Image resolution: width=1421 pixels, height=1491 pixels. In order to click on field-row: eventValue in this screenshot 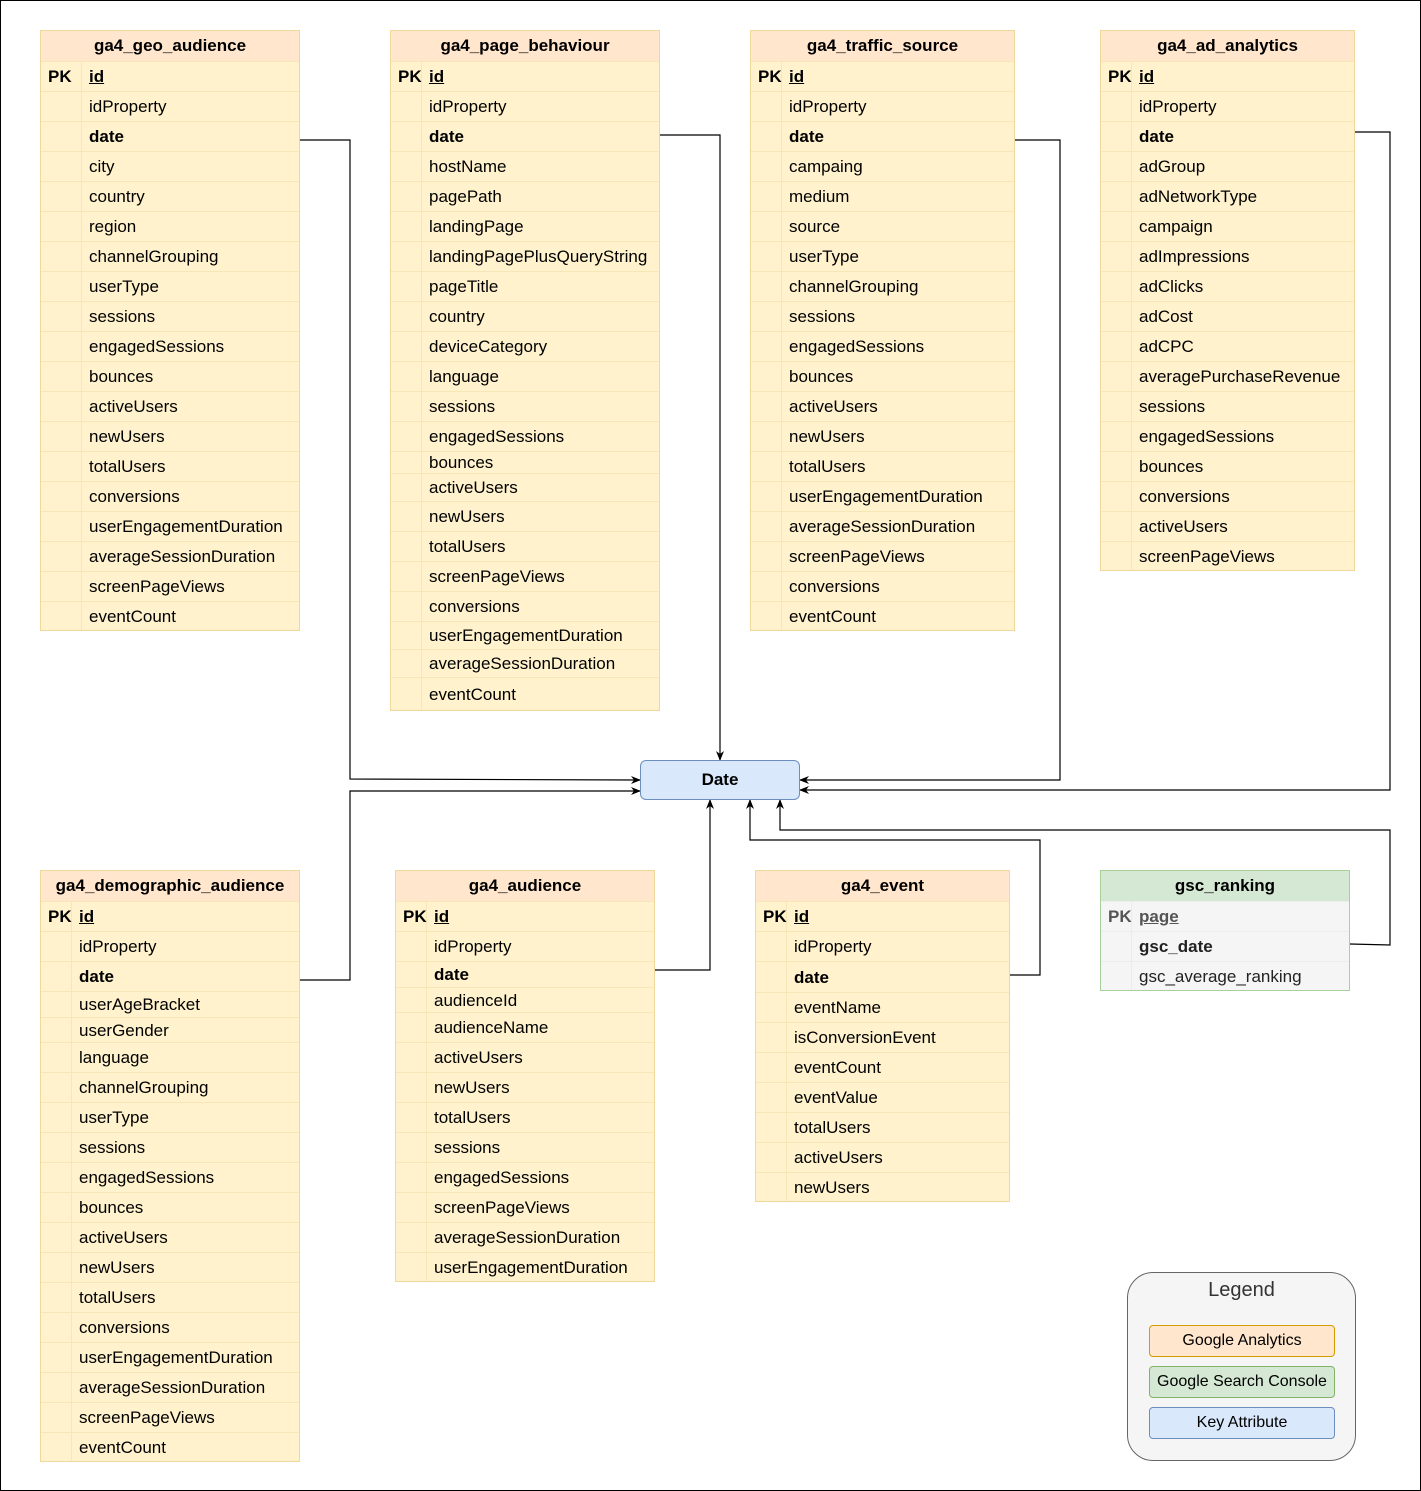, I will do `click(882, 1097)`.